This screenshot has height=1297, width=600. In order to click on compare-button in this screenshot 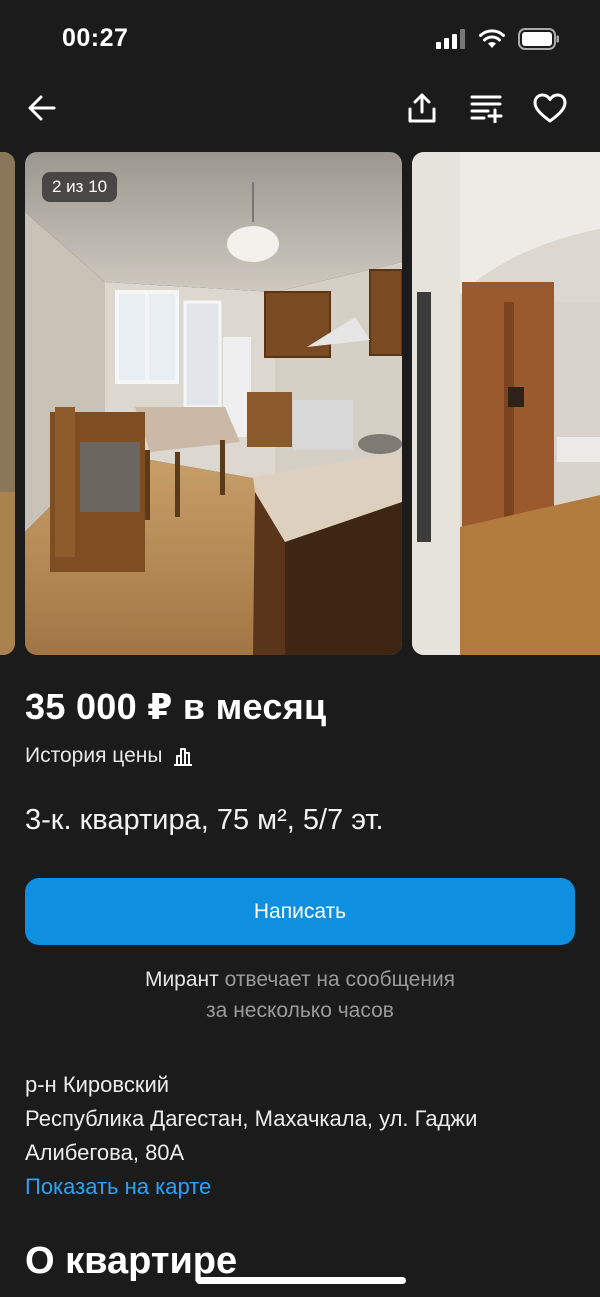, I will do `click(487, 108)`.